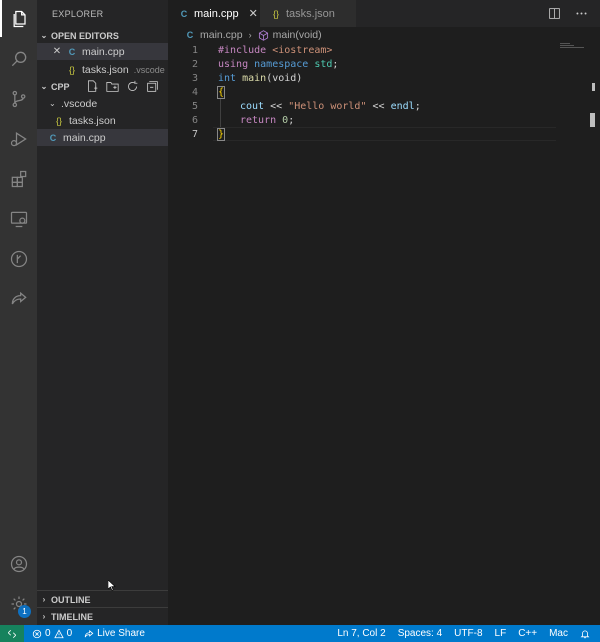 Image resolution: width=600 pixels, height=642 pixels. What do you see at coordinates (18, 18) in the screenshot?
I see `files-icon` at bounding box center [18, 18].